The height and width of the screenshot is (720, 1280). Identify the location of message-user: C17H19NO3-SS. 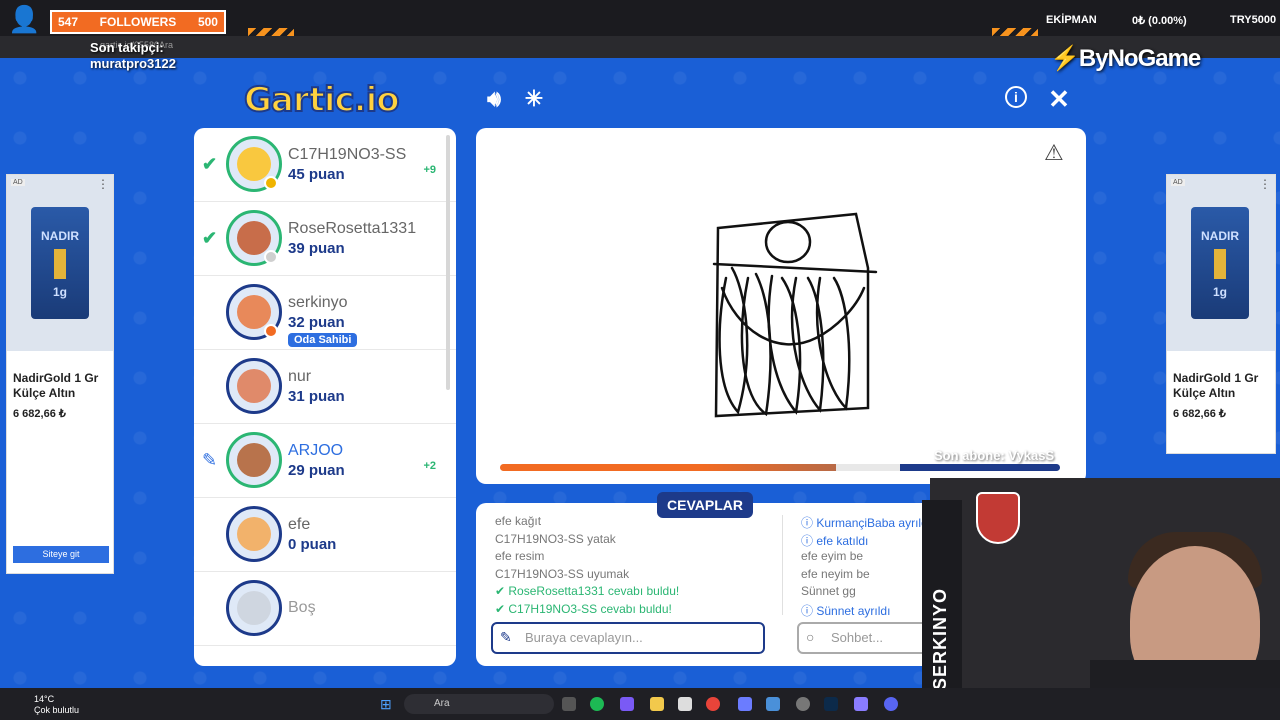
(539, 573).